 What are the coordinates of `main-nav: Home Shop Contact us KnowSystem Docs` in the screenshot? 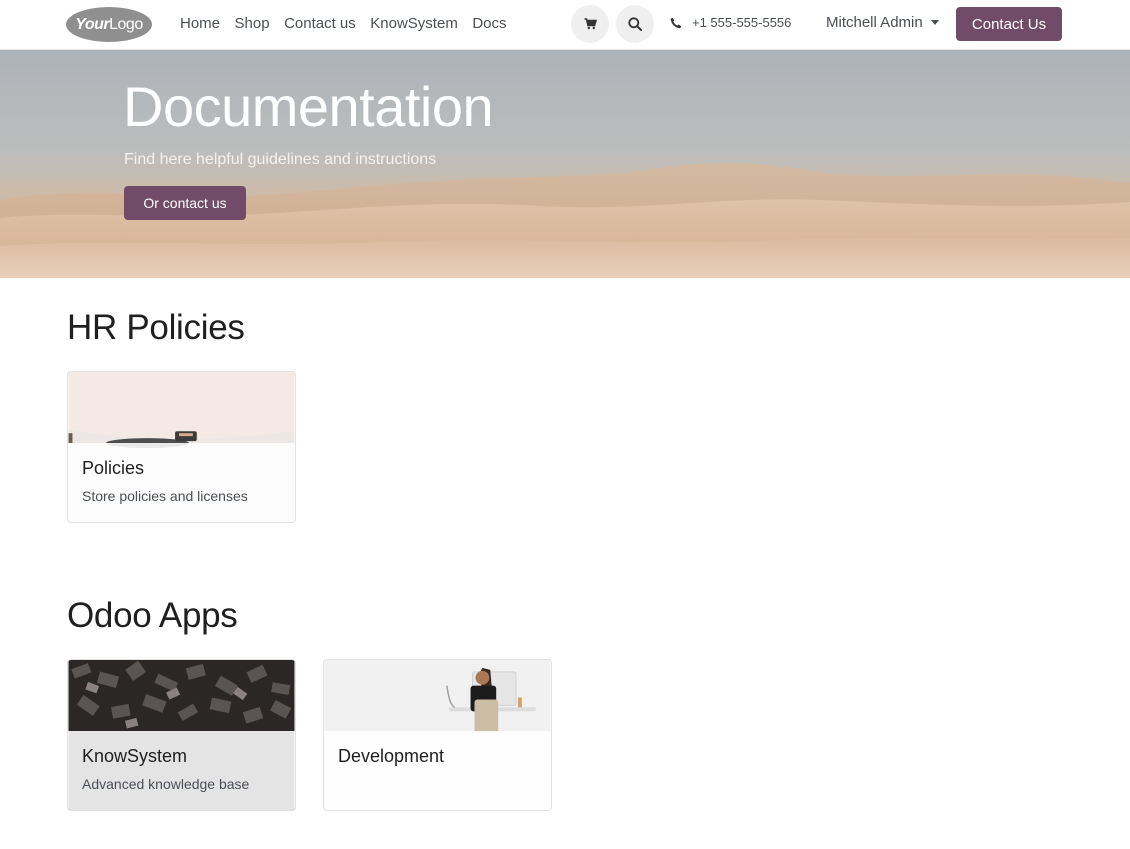 It's located at (350, 24).